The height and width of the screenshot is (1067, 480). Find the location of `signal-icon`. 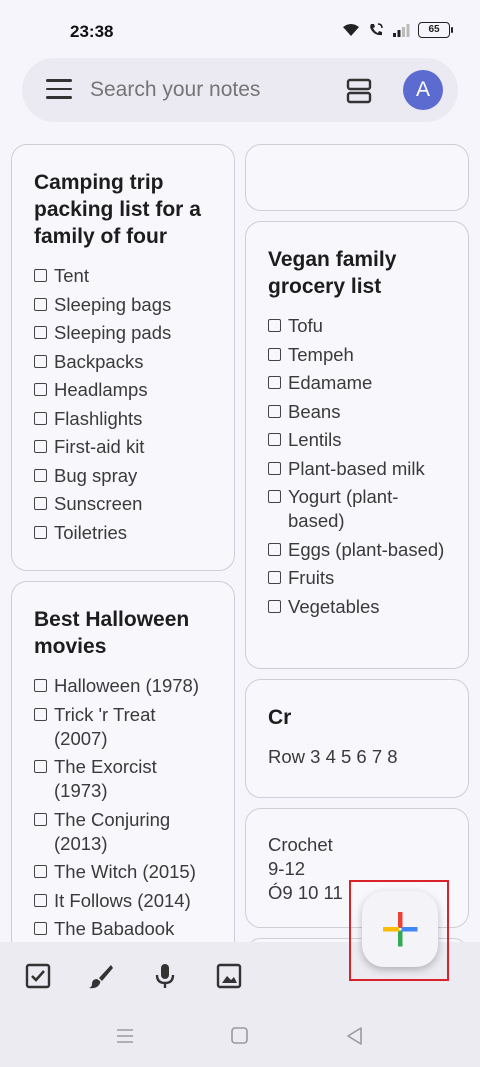

signal-icon is located at coordinates (401, 30).